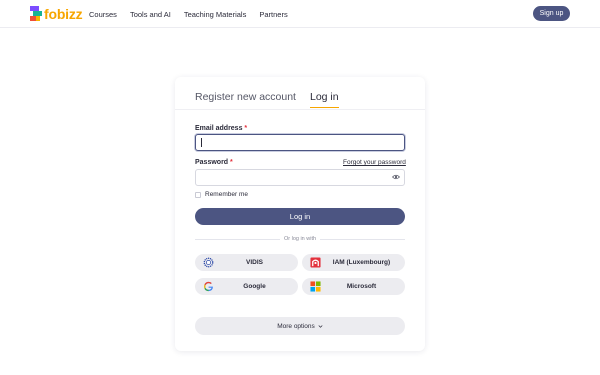  Describe the element at coordinates (36, 14) in the screenshot. I see `fobizz-logo-mark-icon` at that location.